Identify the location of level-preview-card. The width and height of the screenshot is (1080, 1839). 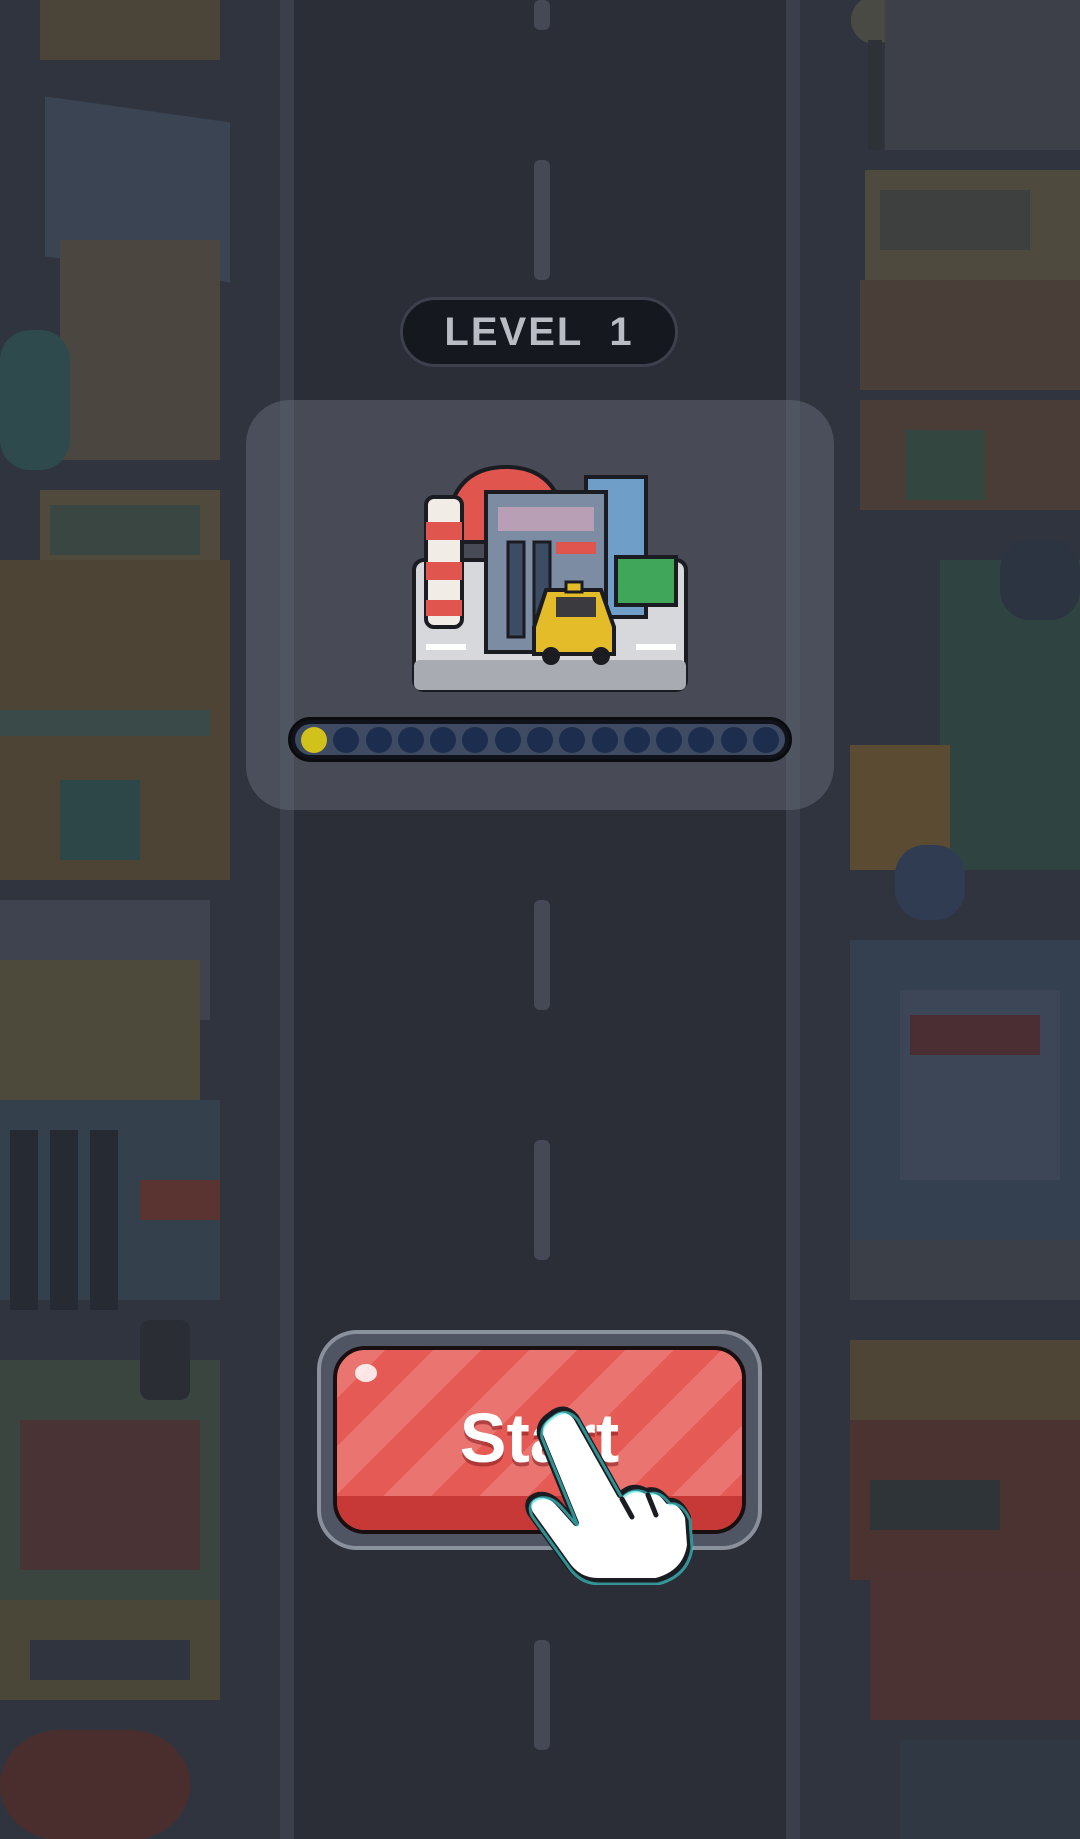
(540, 605).